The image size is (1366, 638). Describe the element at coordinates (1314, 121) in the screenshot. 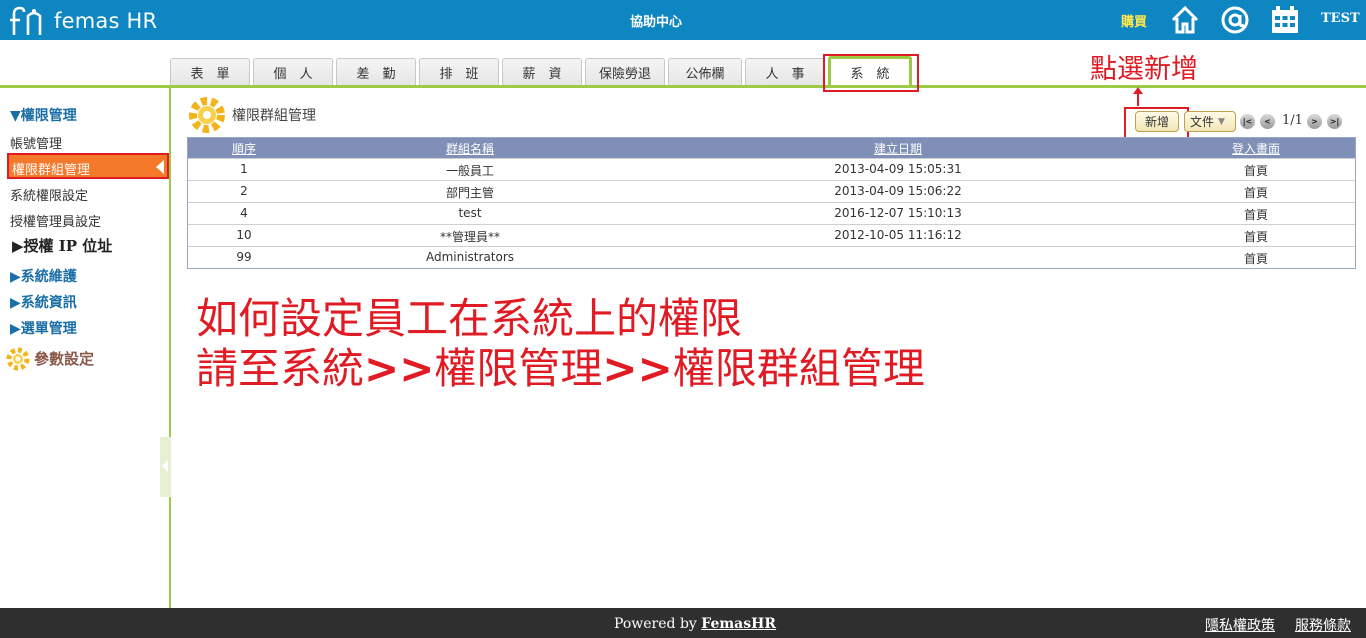

I see `next-page-icon: >` at that location.